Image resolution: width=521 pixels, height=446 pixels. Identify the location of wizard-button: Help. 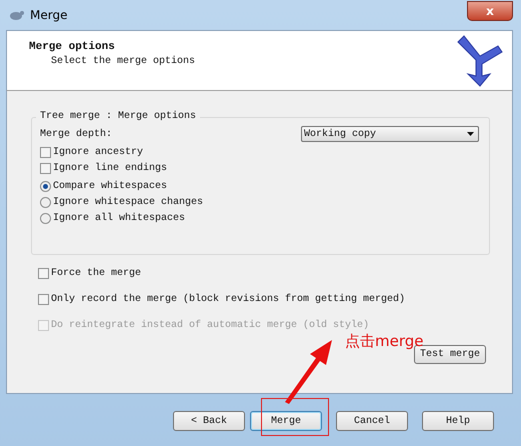
(458, 421).